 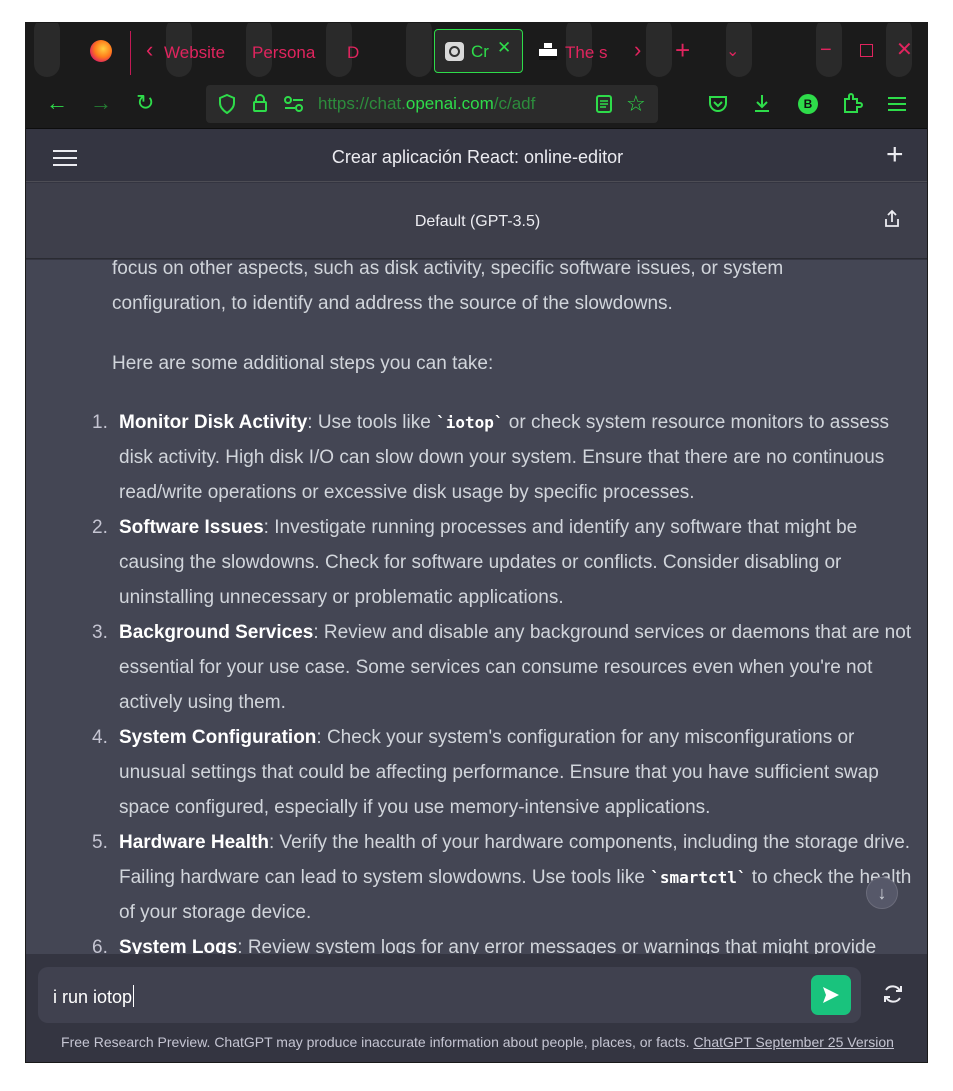 I want to click on tabs-scroll-right-icon: ›, so click(x=637, y=50).